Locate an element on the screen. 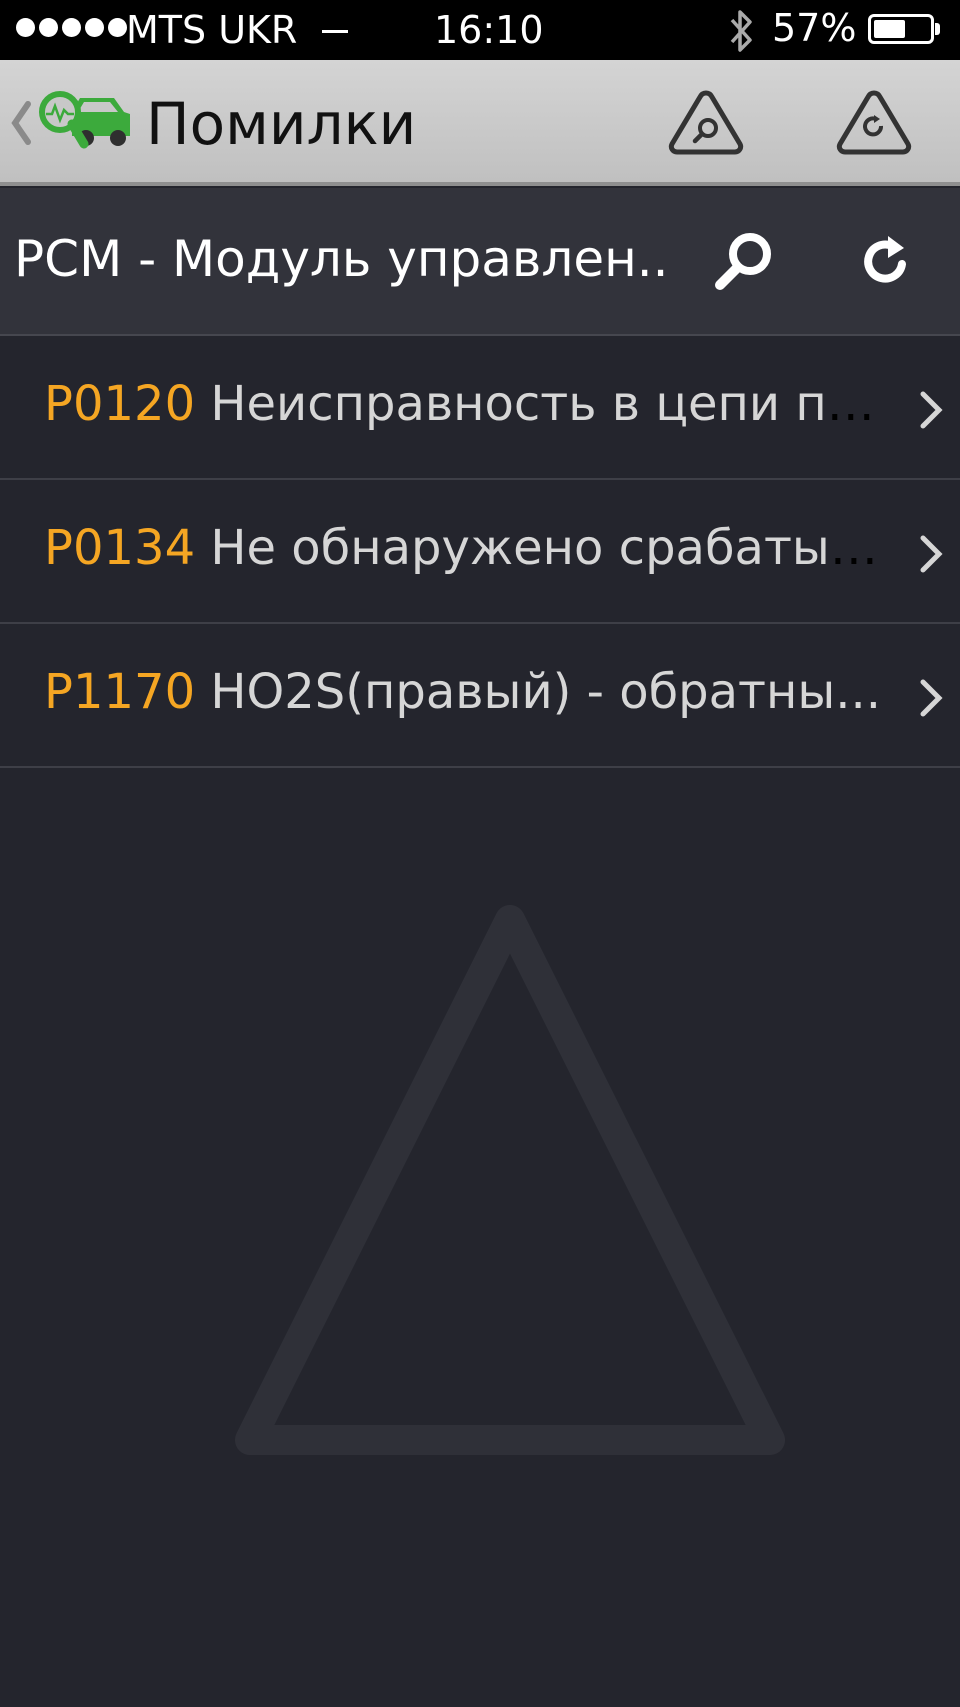 This screenshot has height=1707, width=960. status-bar: MTS UKR 16:10 57% is located at coordinates (480, 30).